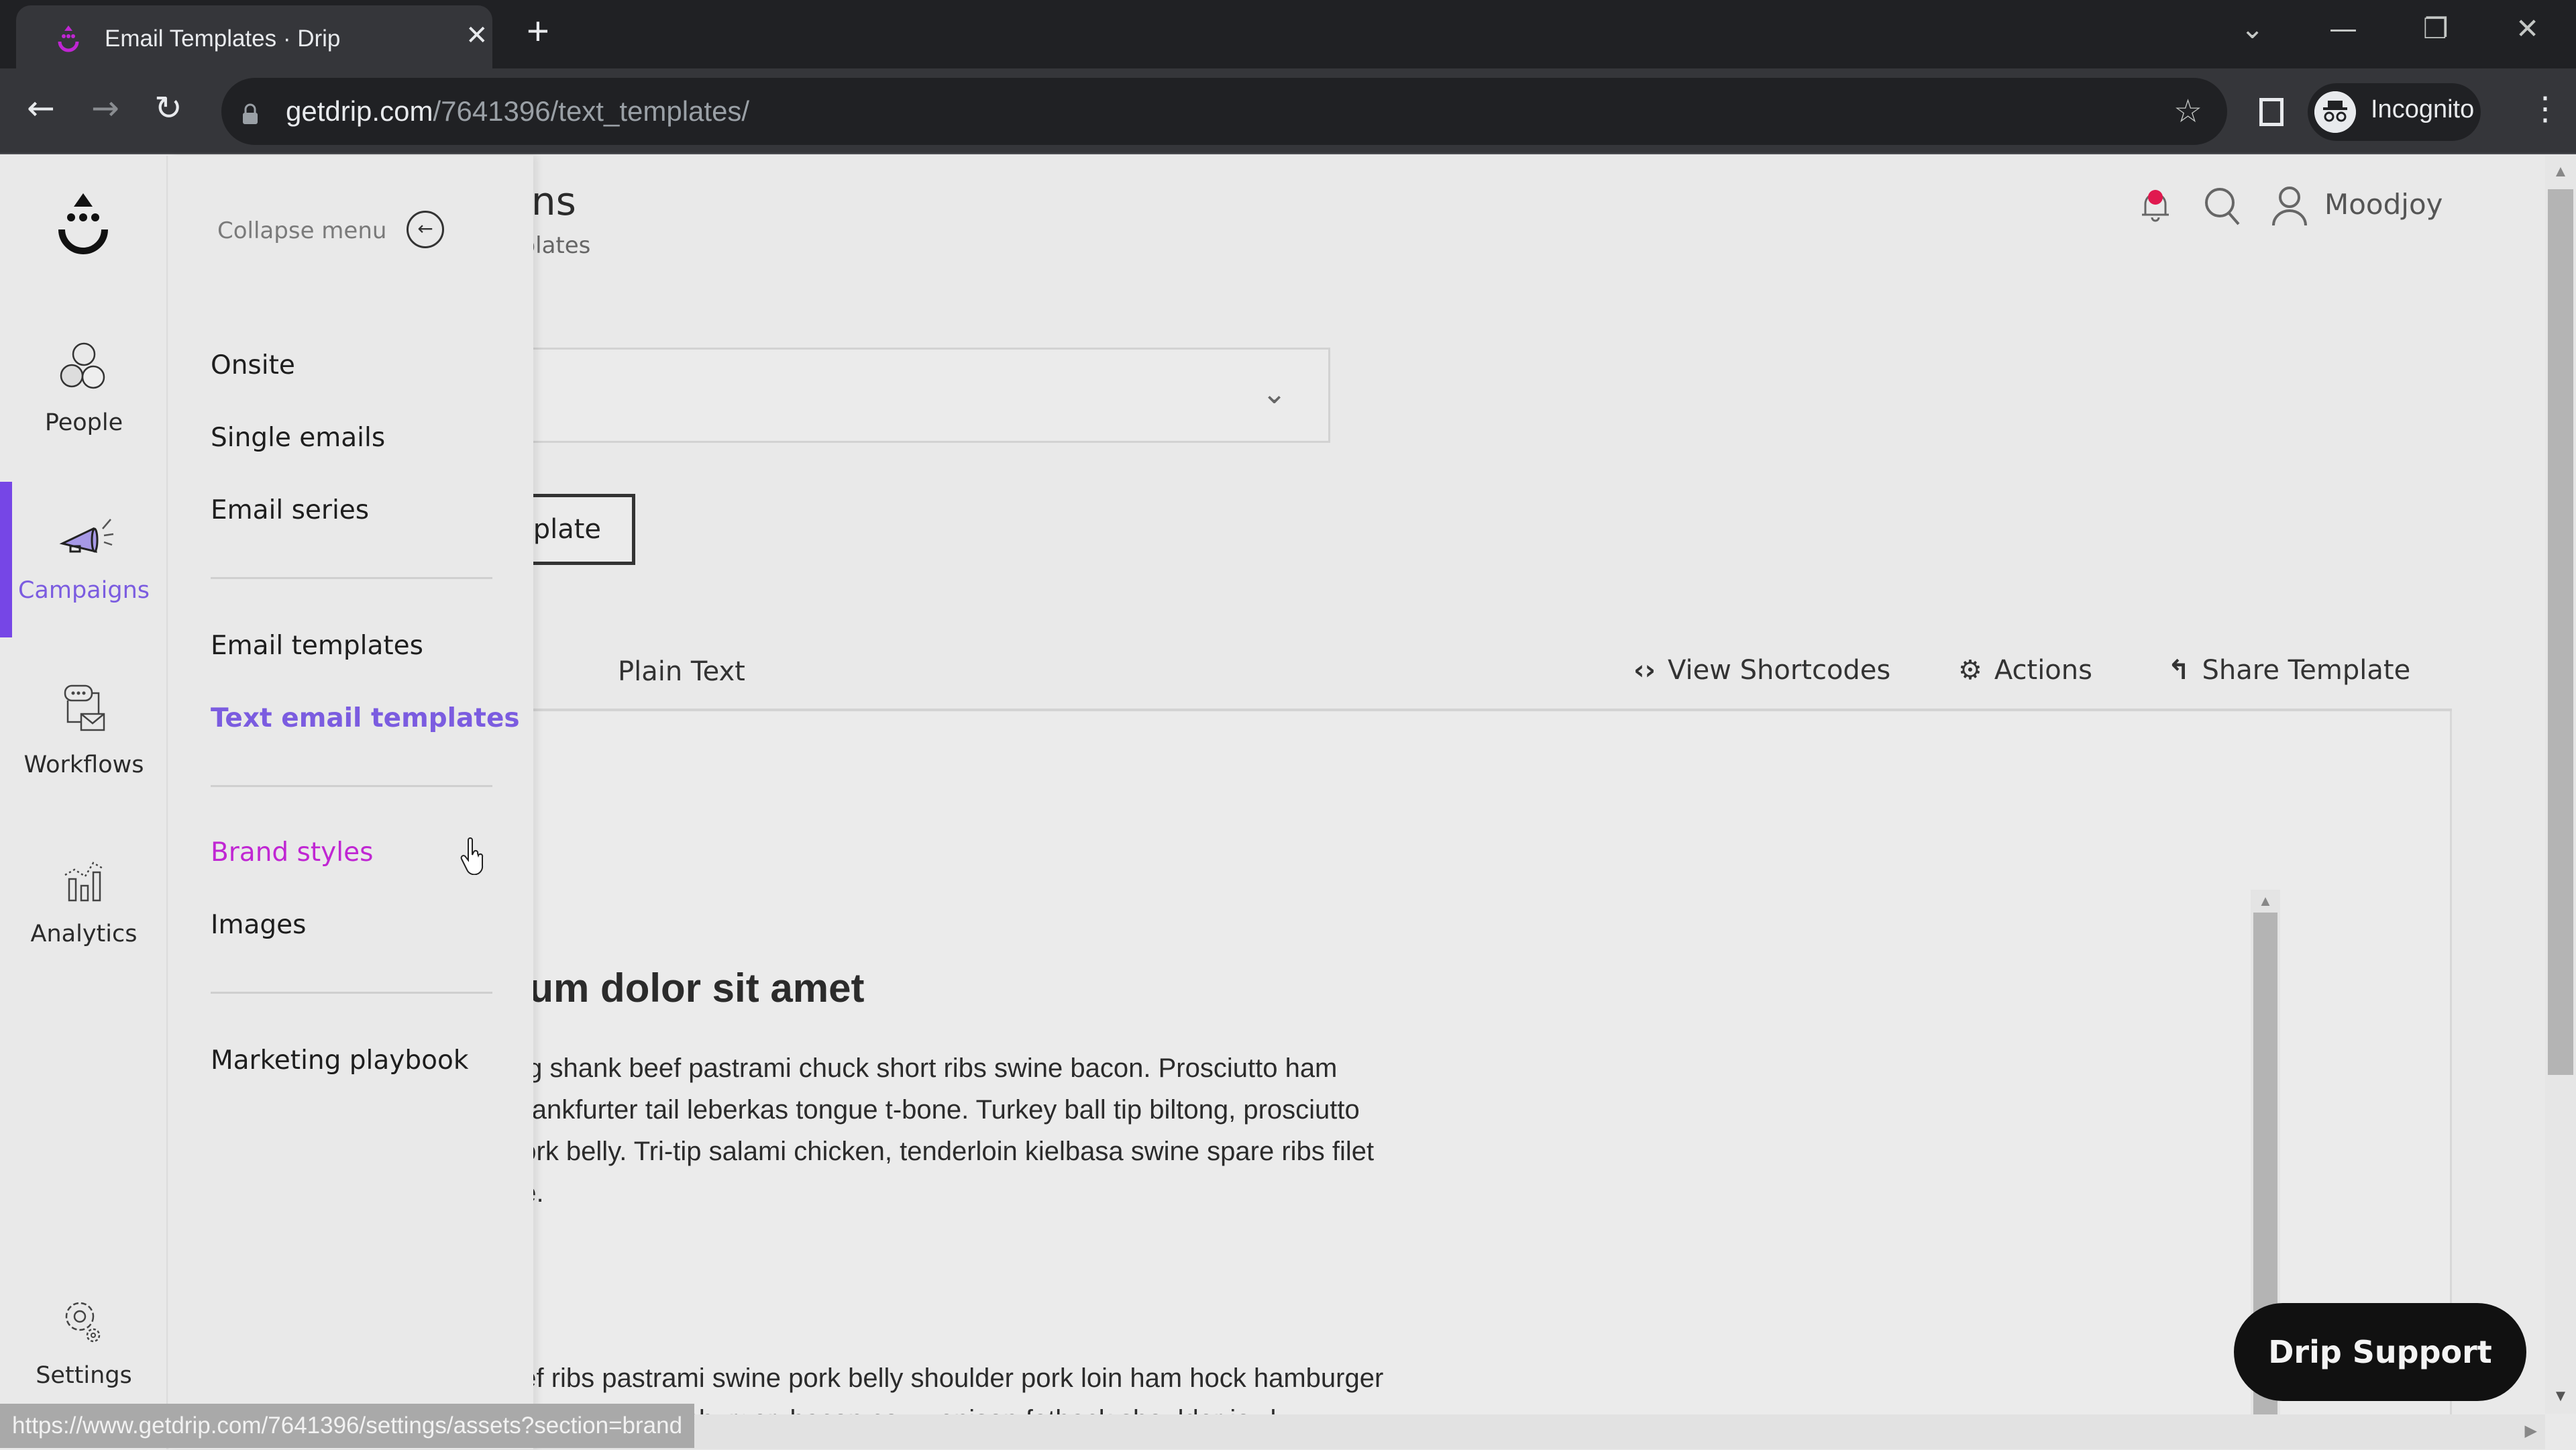 This screenshot has width=2576, height=1450. I want to click on menu-item-images: Images, so click(258, 925).